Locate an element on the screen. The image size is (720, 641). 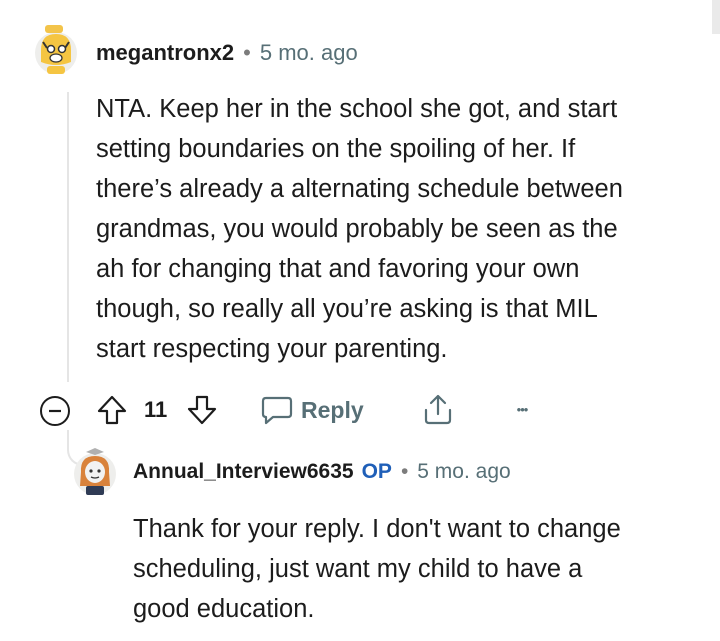
comment-line: good education. is located at coordinates (224, 609).